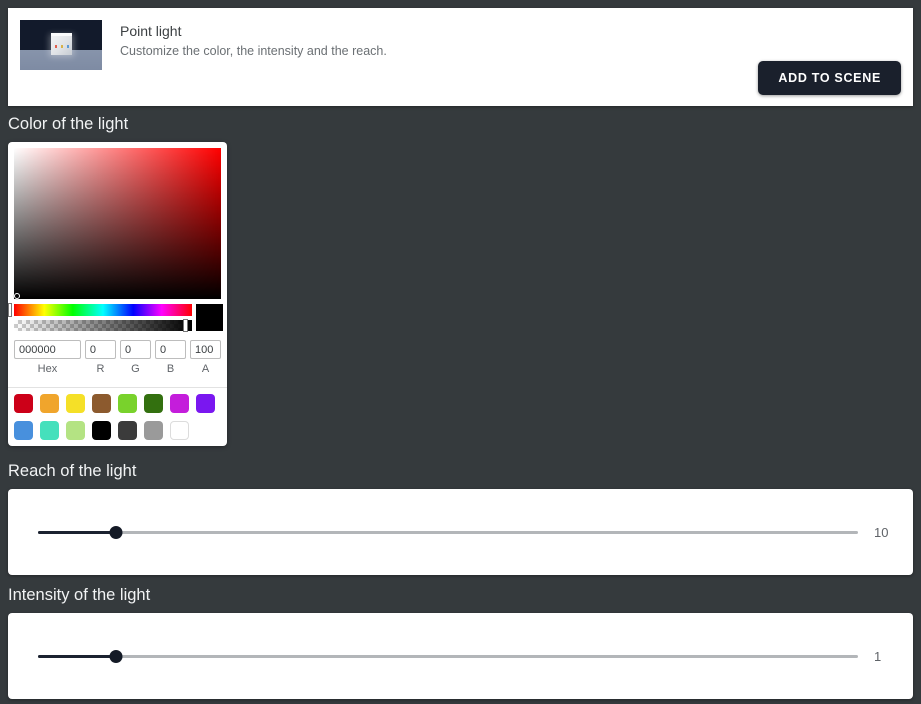  I want to click on reach-section-heading: Reach of the light, so click(72, 471).